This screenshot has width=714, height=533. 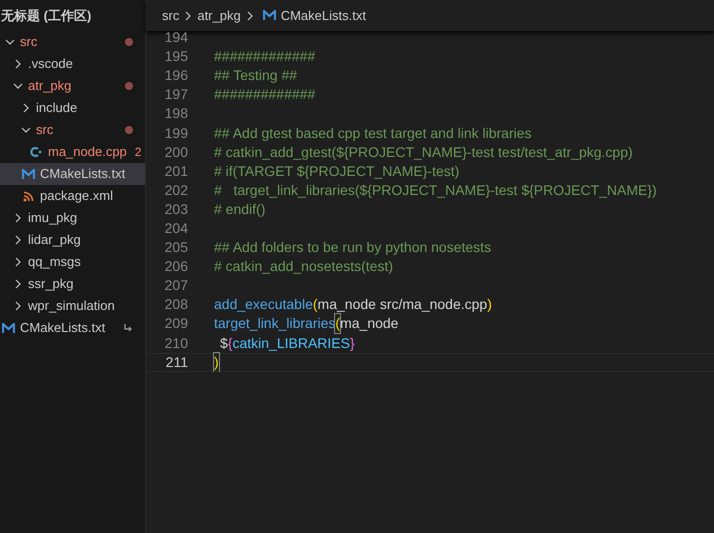 What do you see at coordinates (72, 218) in the screenshot?
I see `tree-item: imu_pkg` at bounding box center [72, 218].